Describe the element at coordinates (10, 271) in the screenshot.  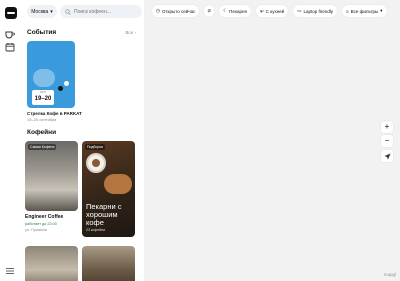
I see `menu-icon` at that location.